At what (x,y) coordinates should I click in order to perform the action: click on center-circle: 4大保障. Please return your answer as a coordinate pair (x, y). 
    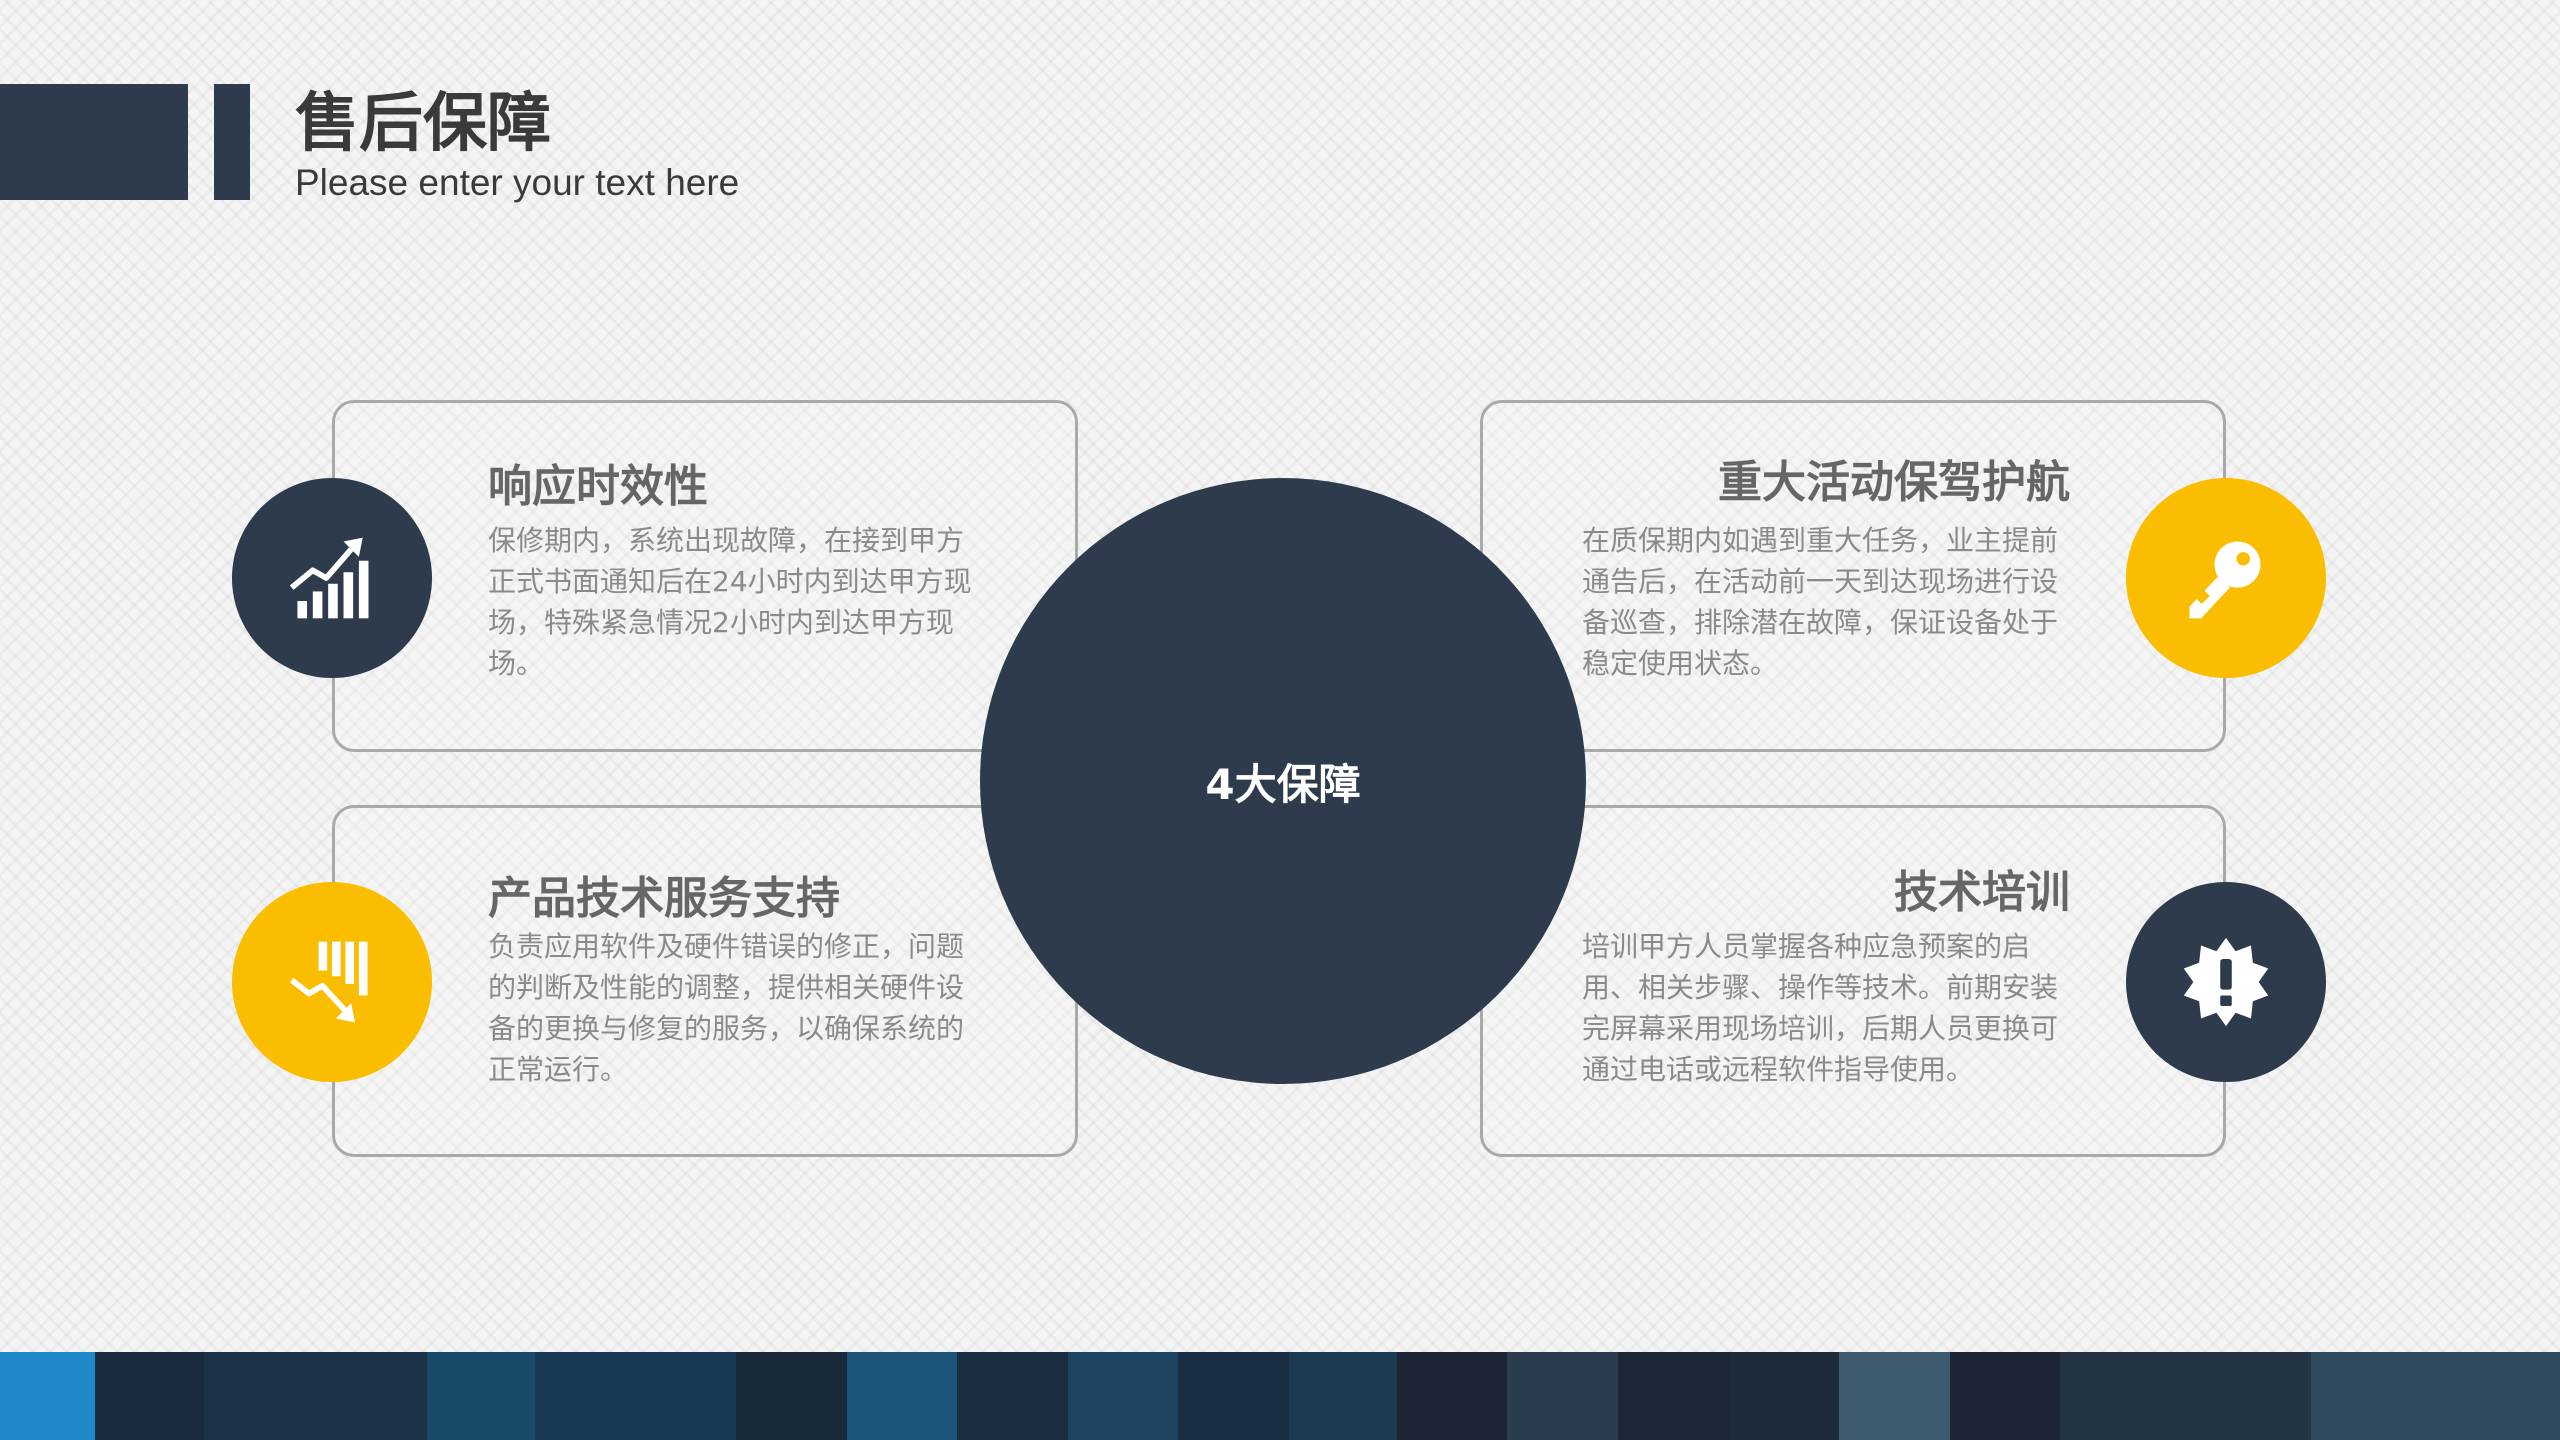
    Looking at the image, I should click on (1283, 781).